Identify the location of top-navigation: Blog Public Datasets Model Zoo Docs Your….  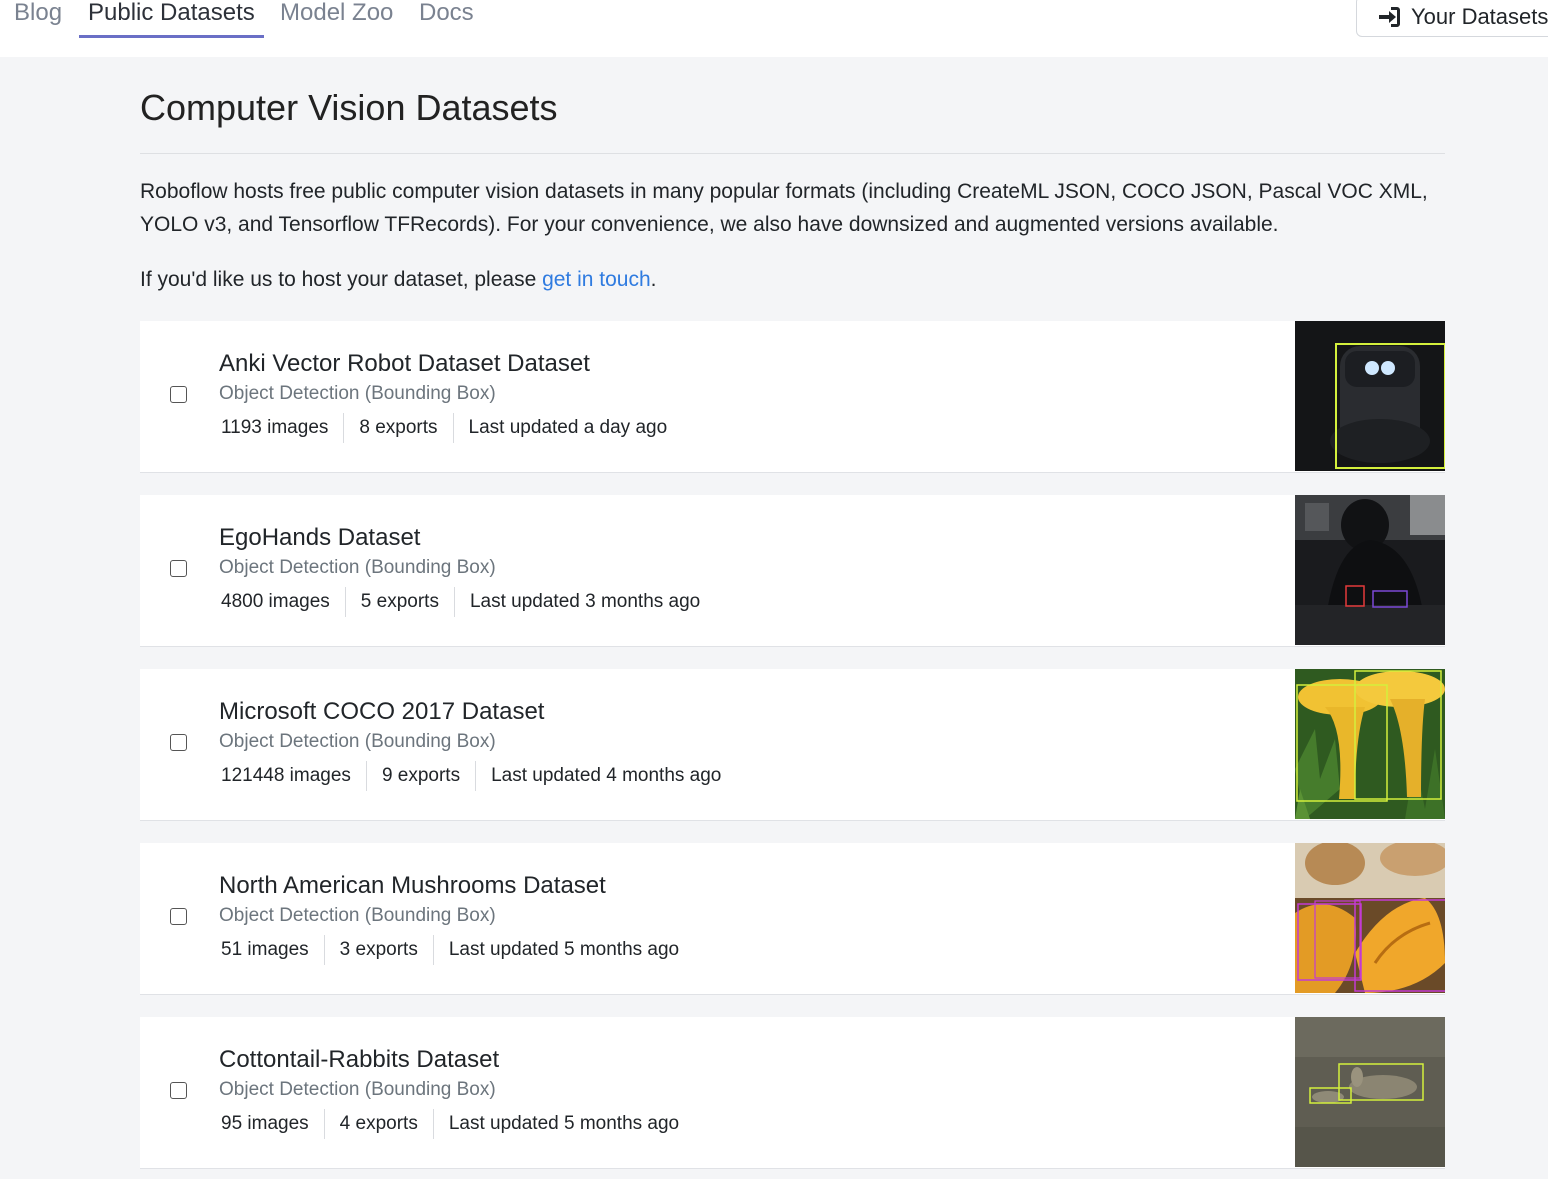
(774, 28).